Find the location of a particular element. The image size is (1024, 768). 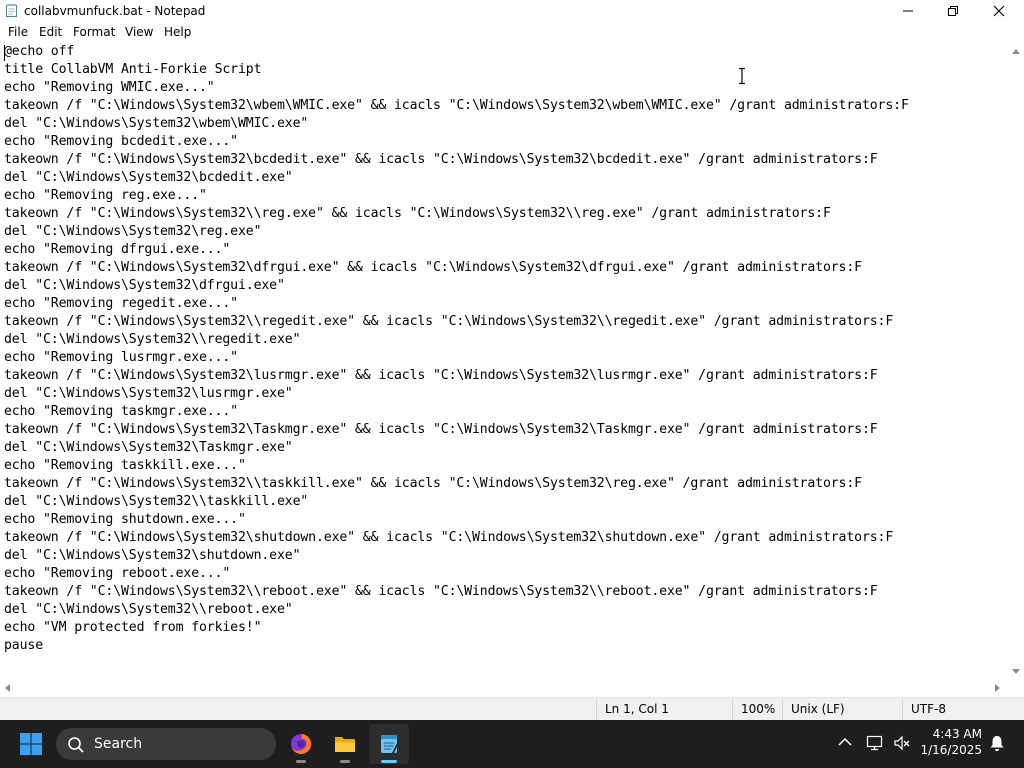

folder-icon is located at coordinates (345, 744).